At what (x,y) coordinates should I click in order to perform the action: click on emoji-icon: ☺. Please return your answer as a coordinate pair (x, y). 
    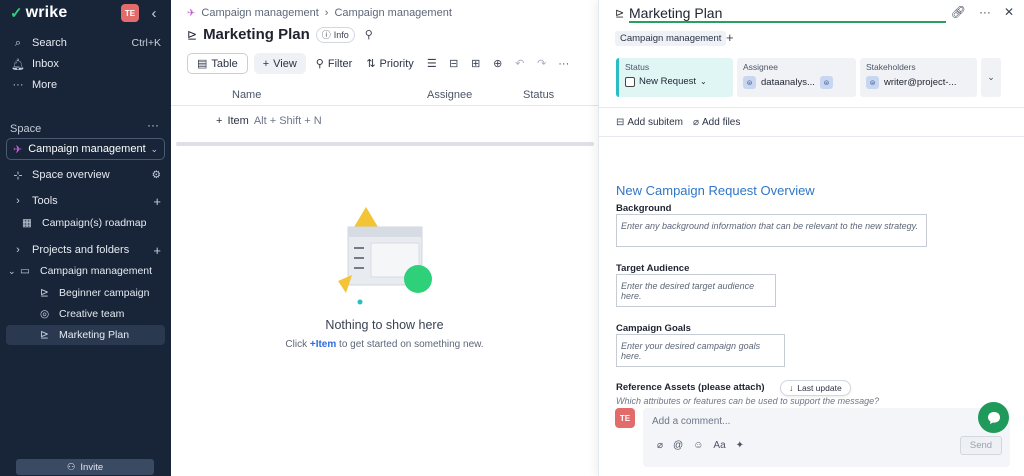
    Looking at the image, I should click on (698, 445).